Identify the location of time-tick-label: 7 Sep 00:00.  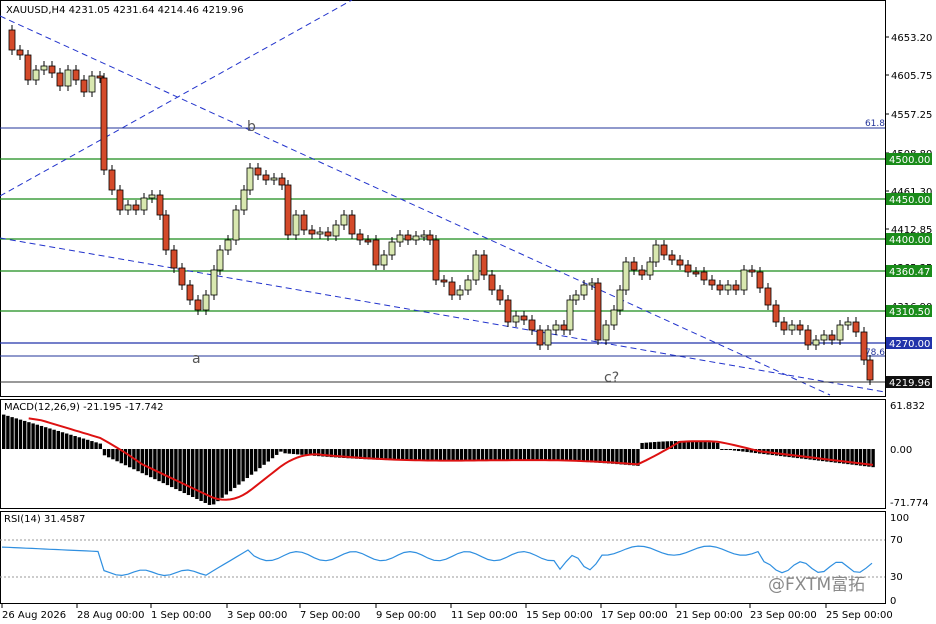
(330, 615).